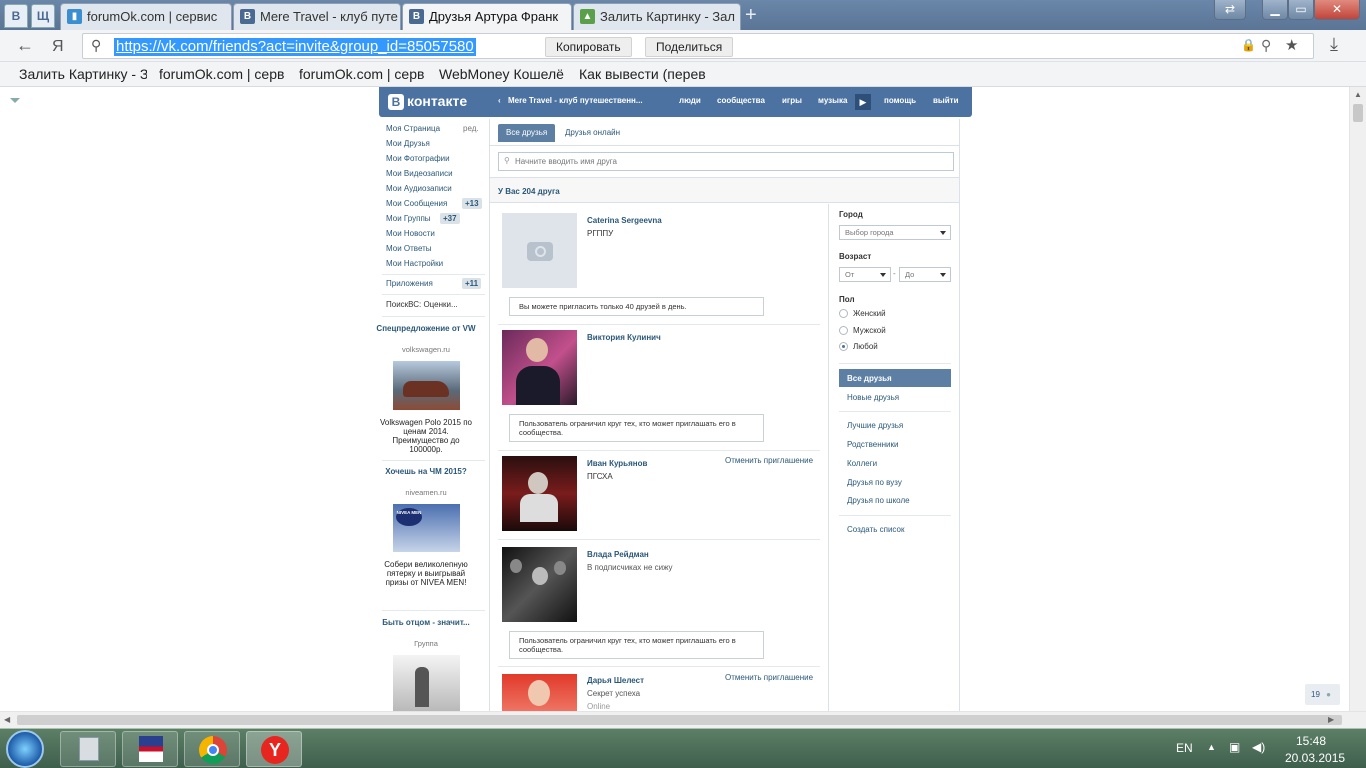 Image resolution: width=1366 pixels, height=768 pixels. What do you see at coordinates (408, 218) in the screenshot?
I see `menu-my-groups: Мои Группы` at bounding box center [408, 218].